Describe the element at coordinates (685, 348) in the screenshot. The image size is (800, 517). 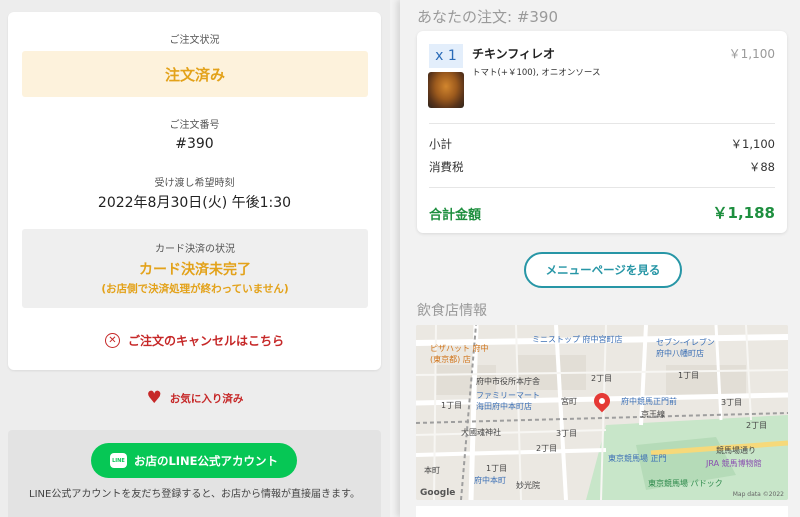
I see `map-label-seven: セブン-イレブン 府中八幡町店` at that location.